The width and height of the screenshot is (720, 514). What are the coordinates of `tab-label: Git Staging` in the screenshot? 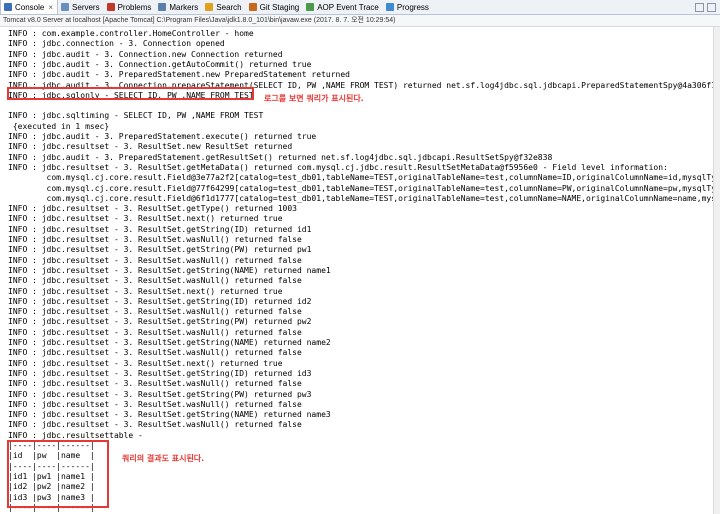 It's located at (279, 7).